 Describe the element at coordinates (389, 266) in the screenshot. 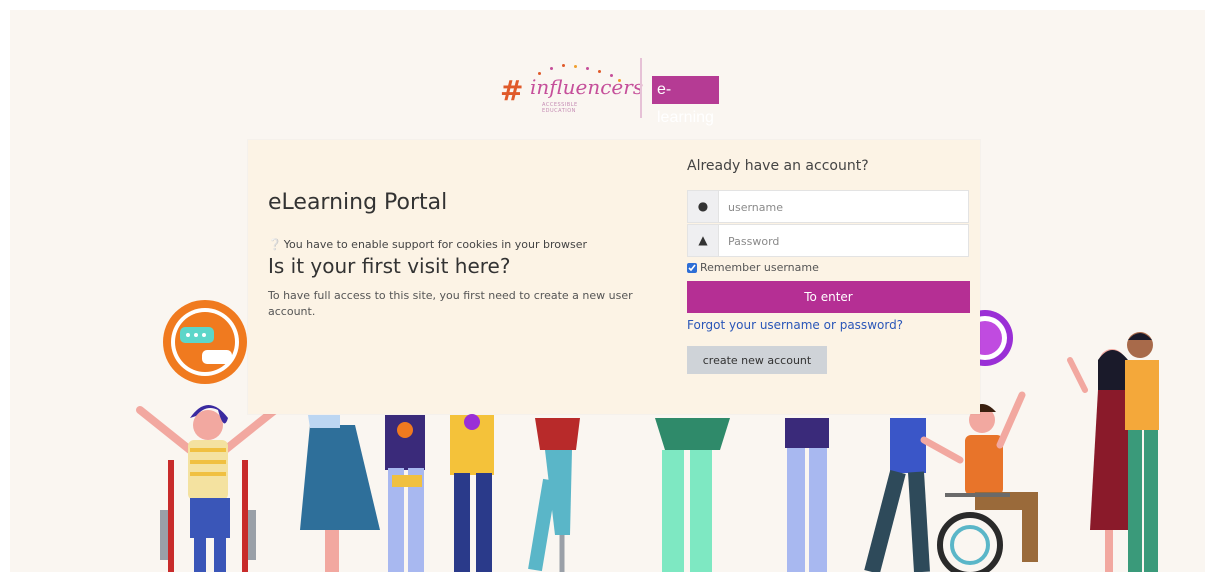

I see `first-visit-heading: Is it your first visit here?` at that location.